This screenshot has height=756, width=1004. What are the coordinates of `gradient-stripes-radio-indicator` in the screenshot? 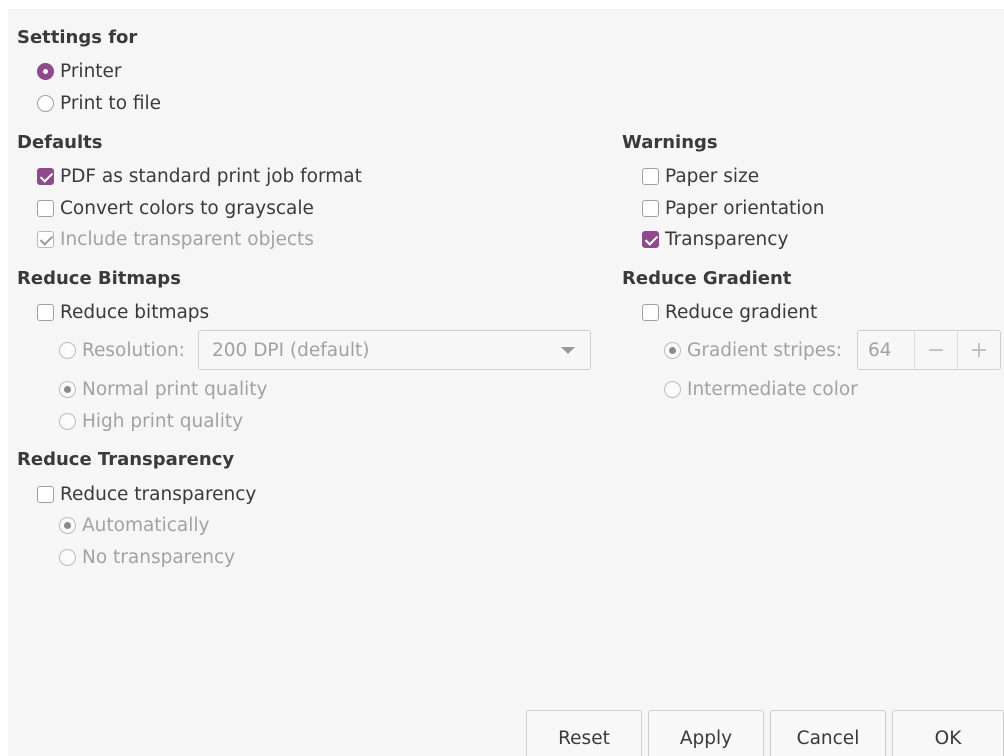 It's located at (672, 350).